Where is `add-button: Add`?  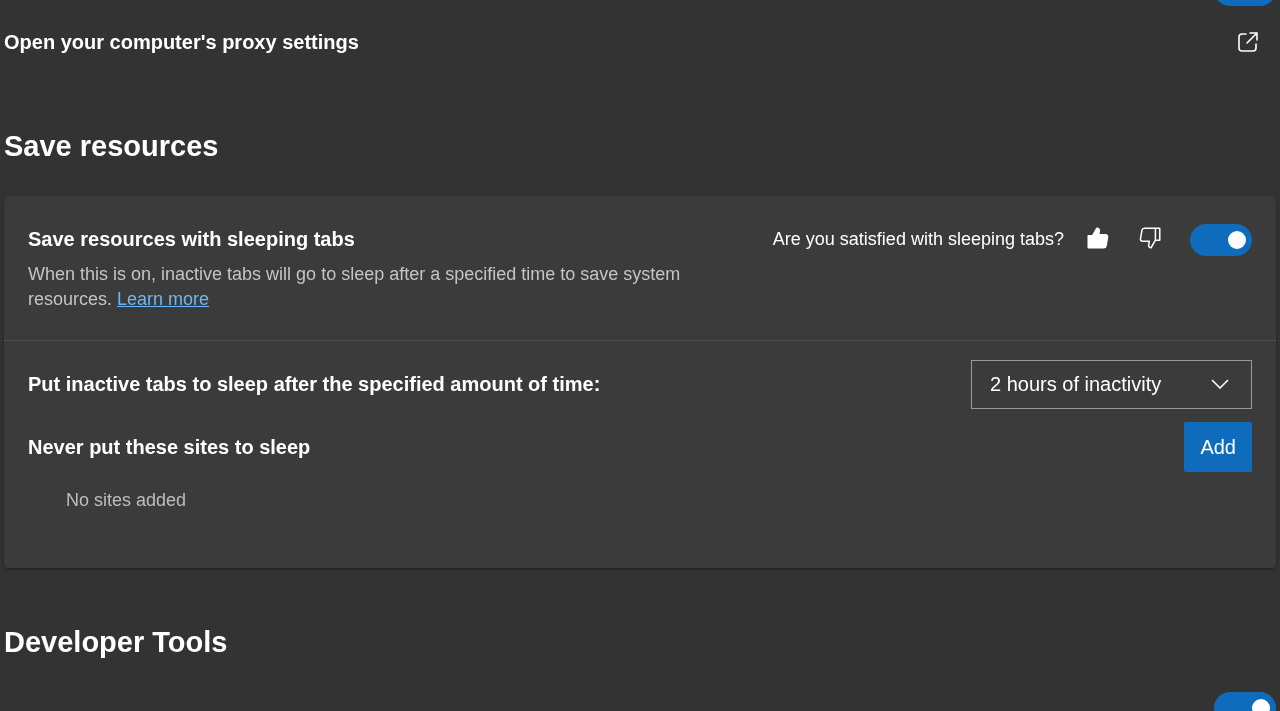
add-button: Add is located at coordinates (1218, 446).